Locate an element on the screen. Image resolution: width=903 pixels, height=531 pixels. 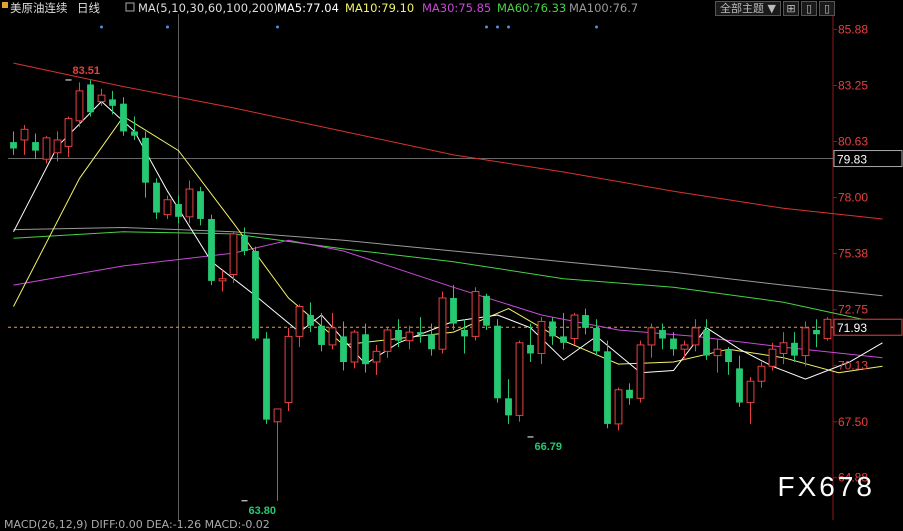
current-price-box: 71.93 is located at coordinates (868, 327).